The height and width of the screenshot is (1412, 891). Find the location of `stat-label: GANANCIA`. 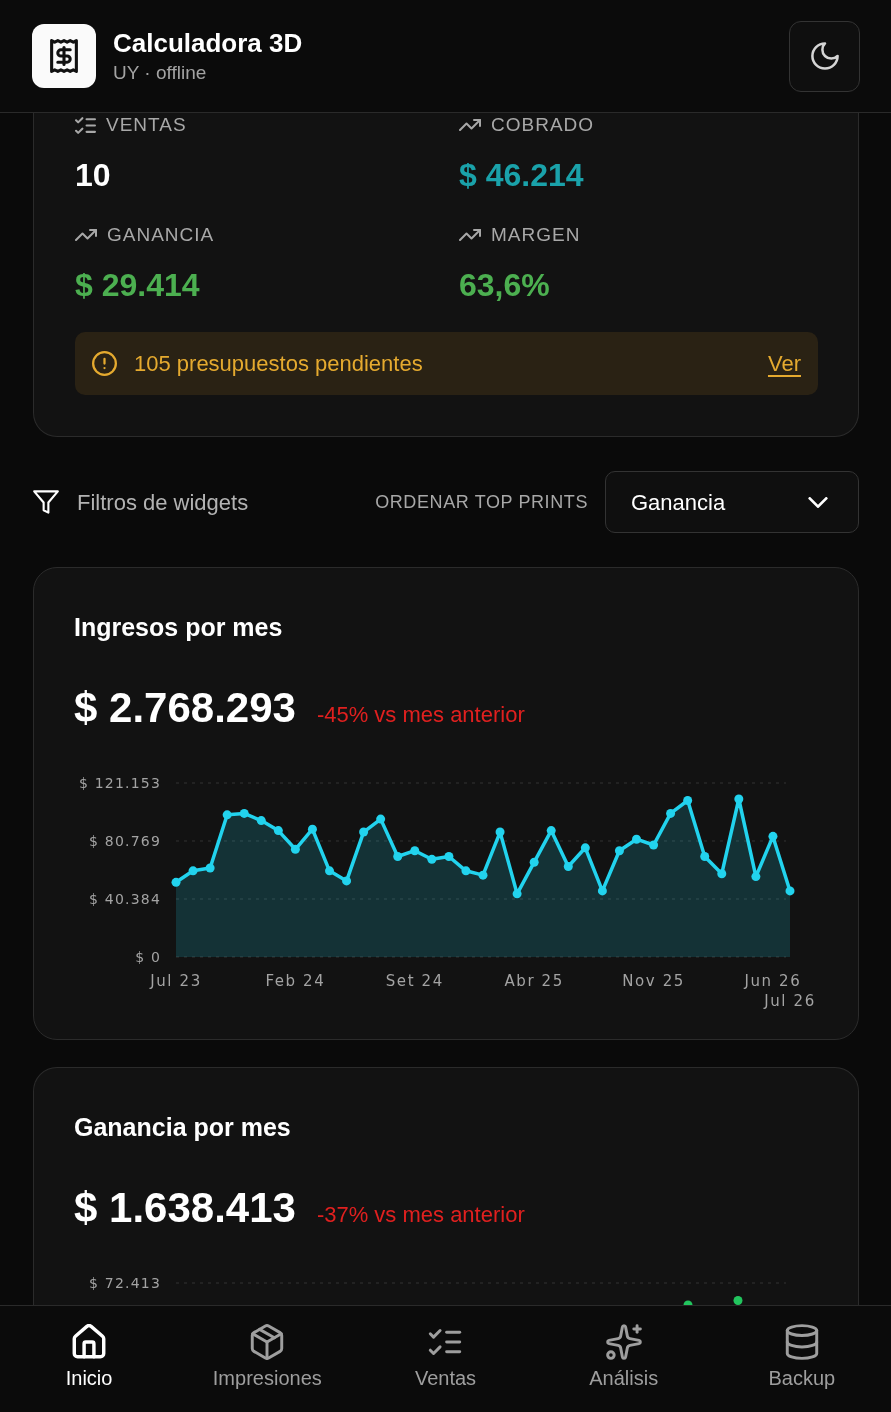

stat-label: GANANCIA is located at coordinates (161, 234).